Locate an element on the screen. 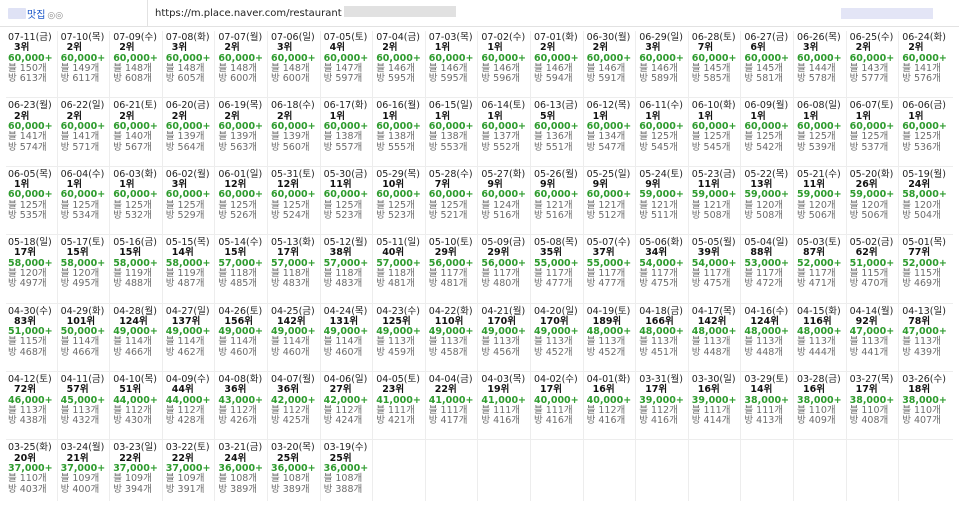 The image size is (959, 509). day-cell: 06-02(월) 3위 60,000+ 블 125개 방 529개 is located at coordinates (191, 200).